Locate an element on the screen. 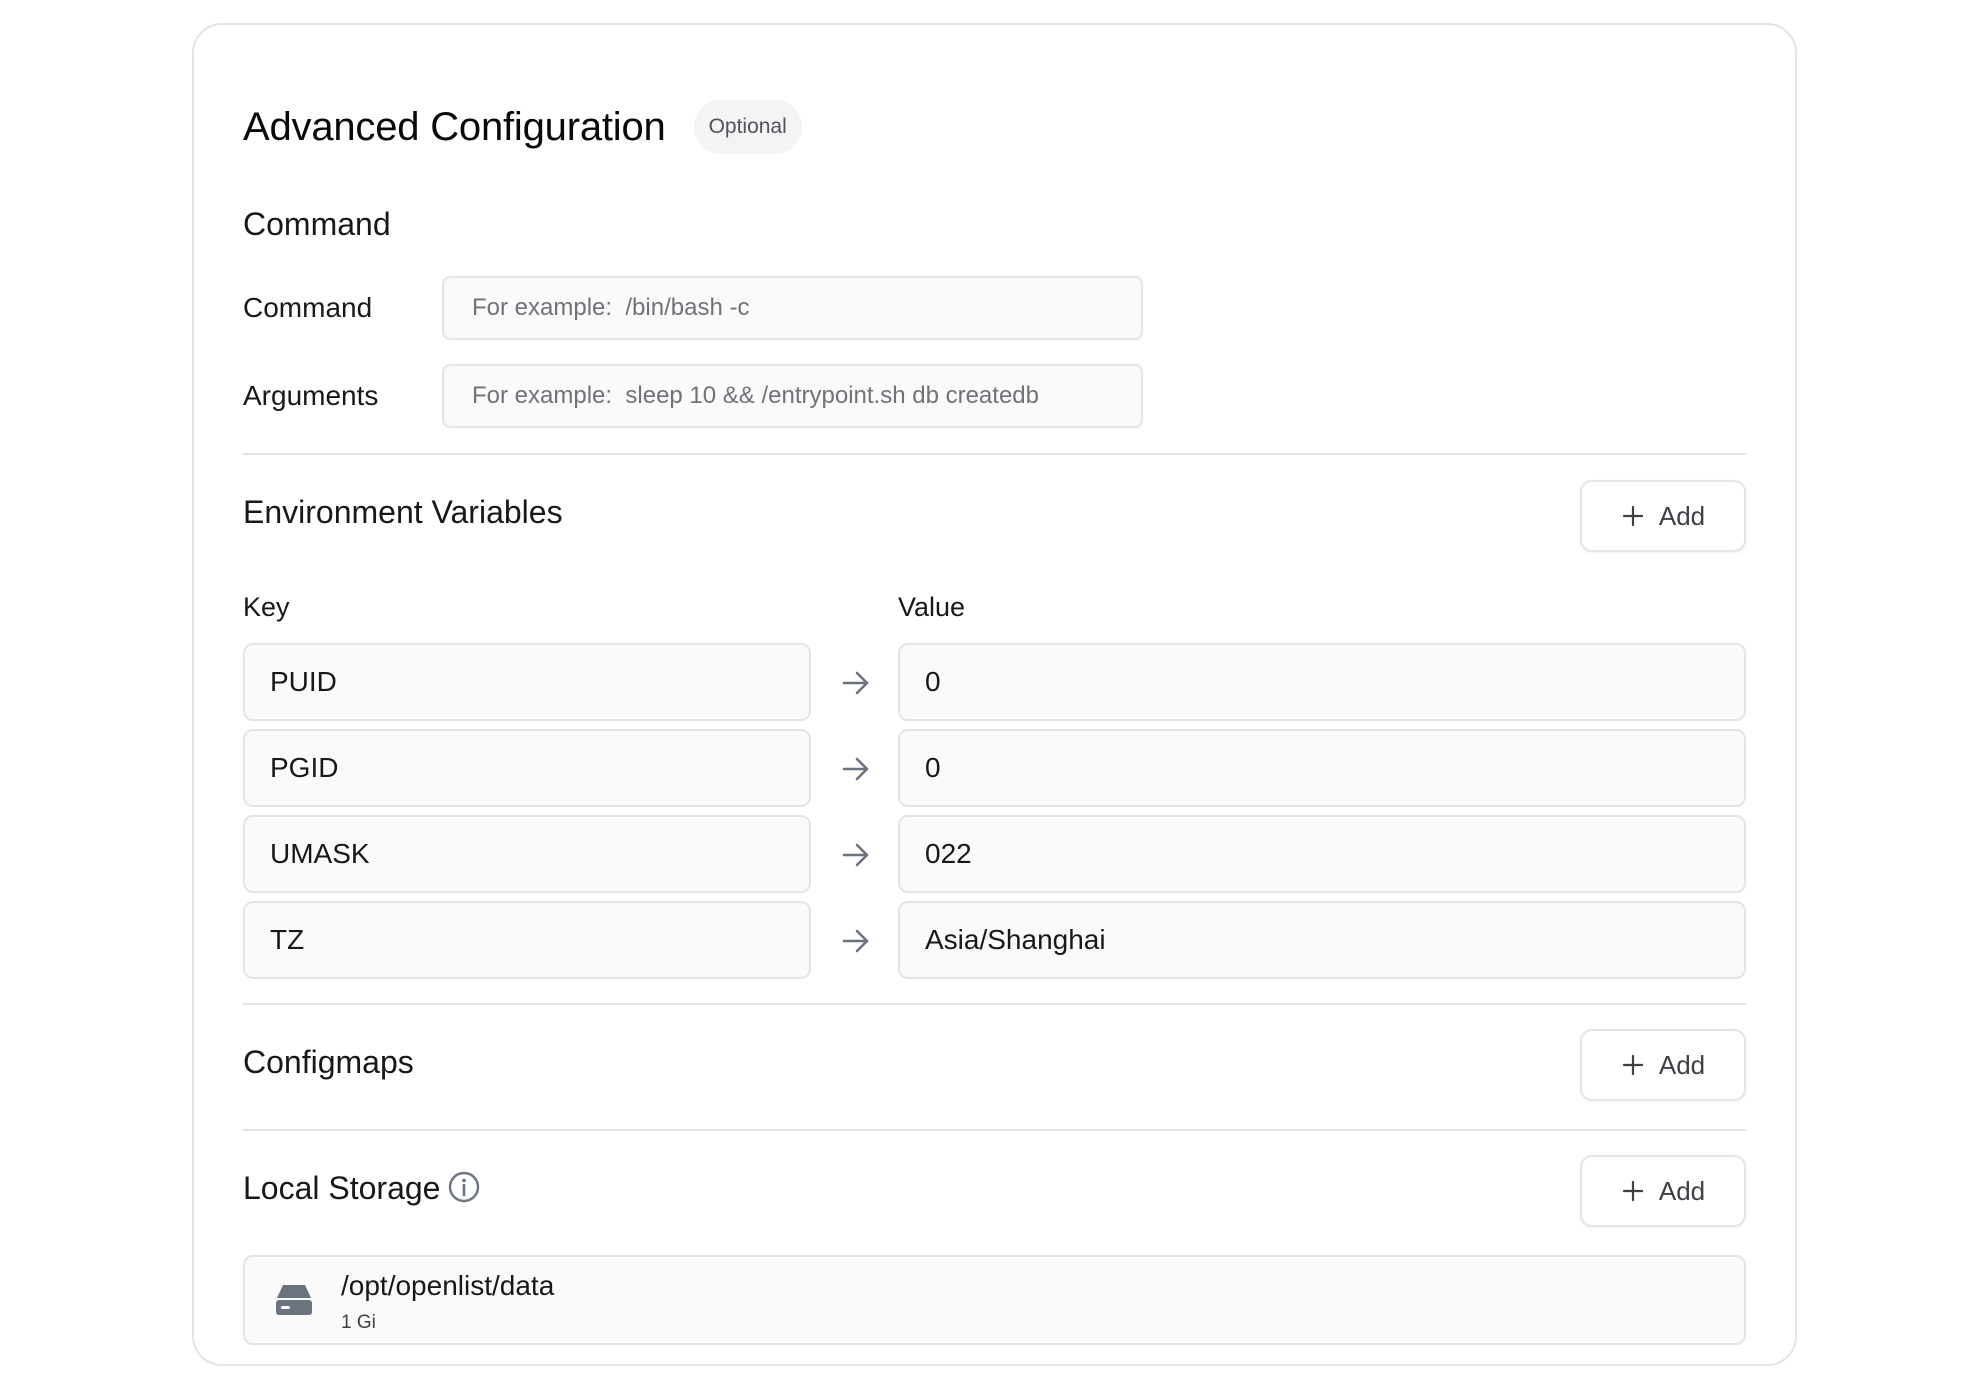 Image resolution: width=1972 pixels, height=1386 pixels. hard-drive-icon is located at coordinates (294, 1300).